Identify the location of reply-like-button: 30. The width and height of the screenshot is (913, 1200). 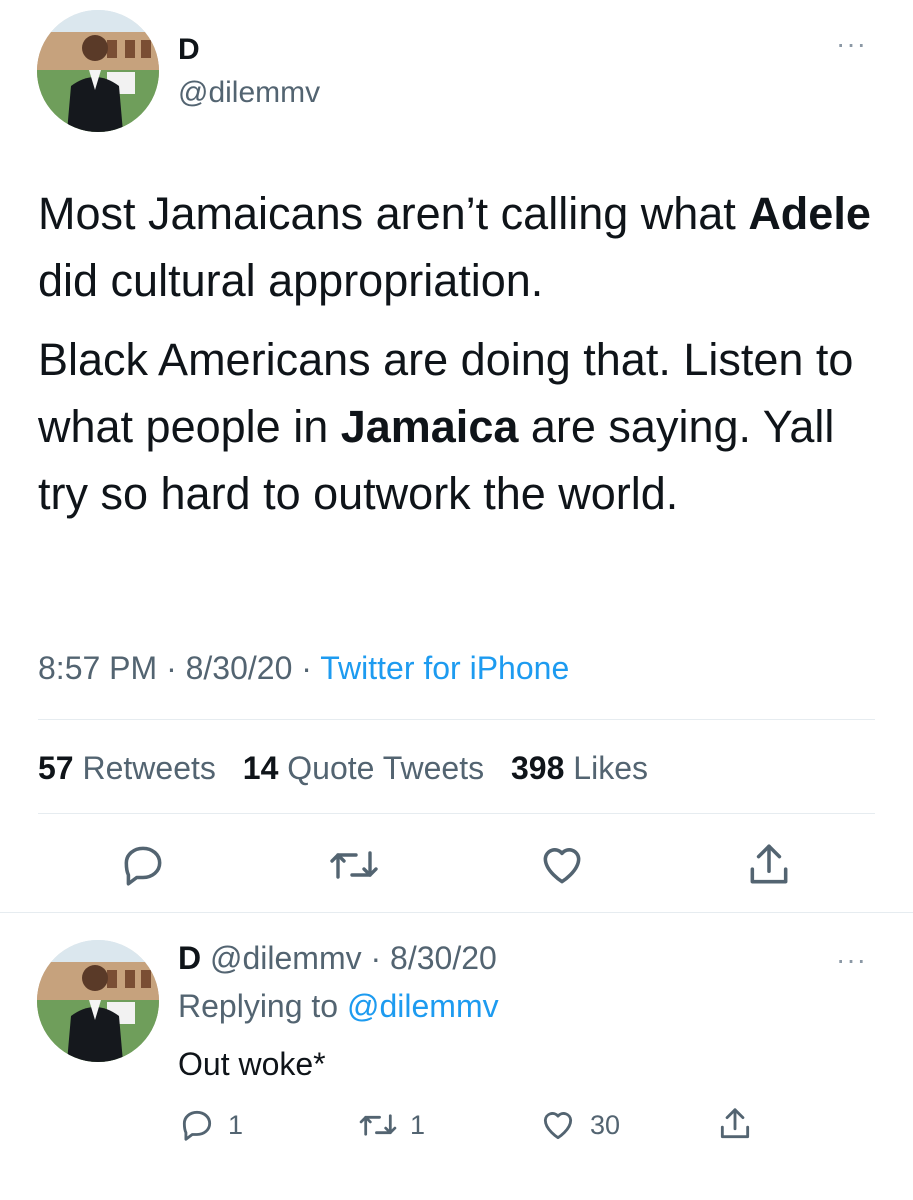
(579, 1125).